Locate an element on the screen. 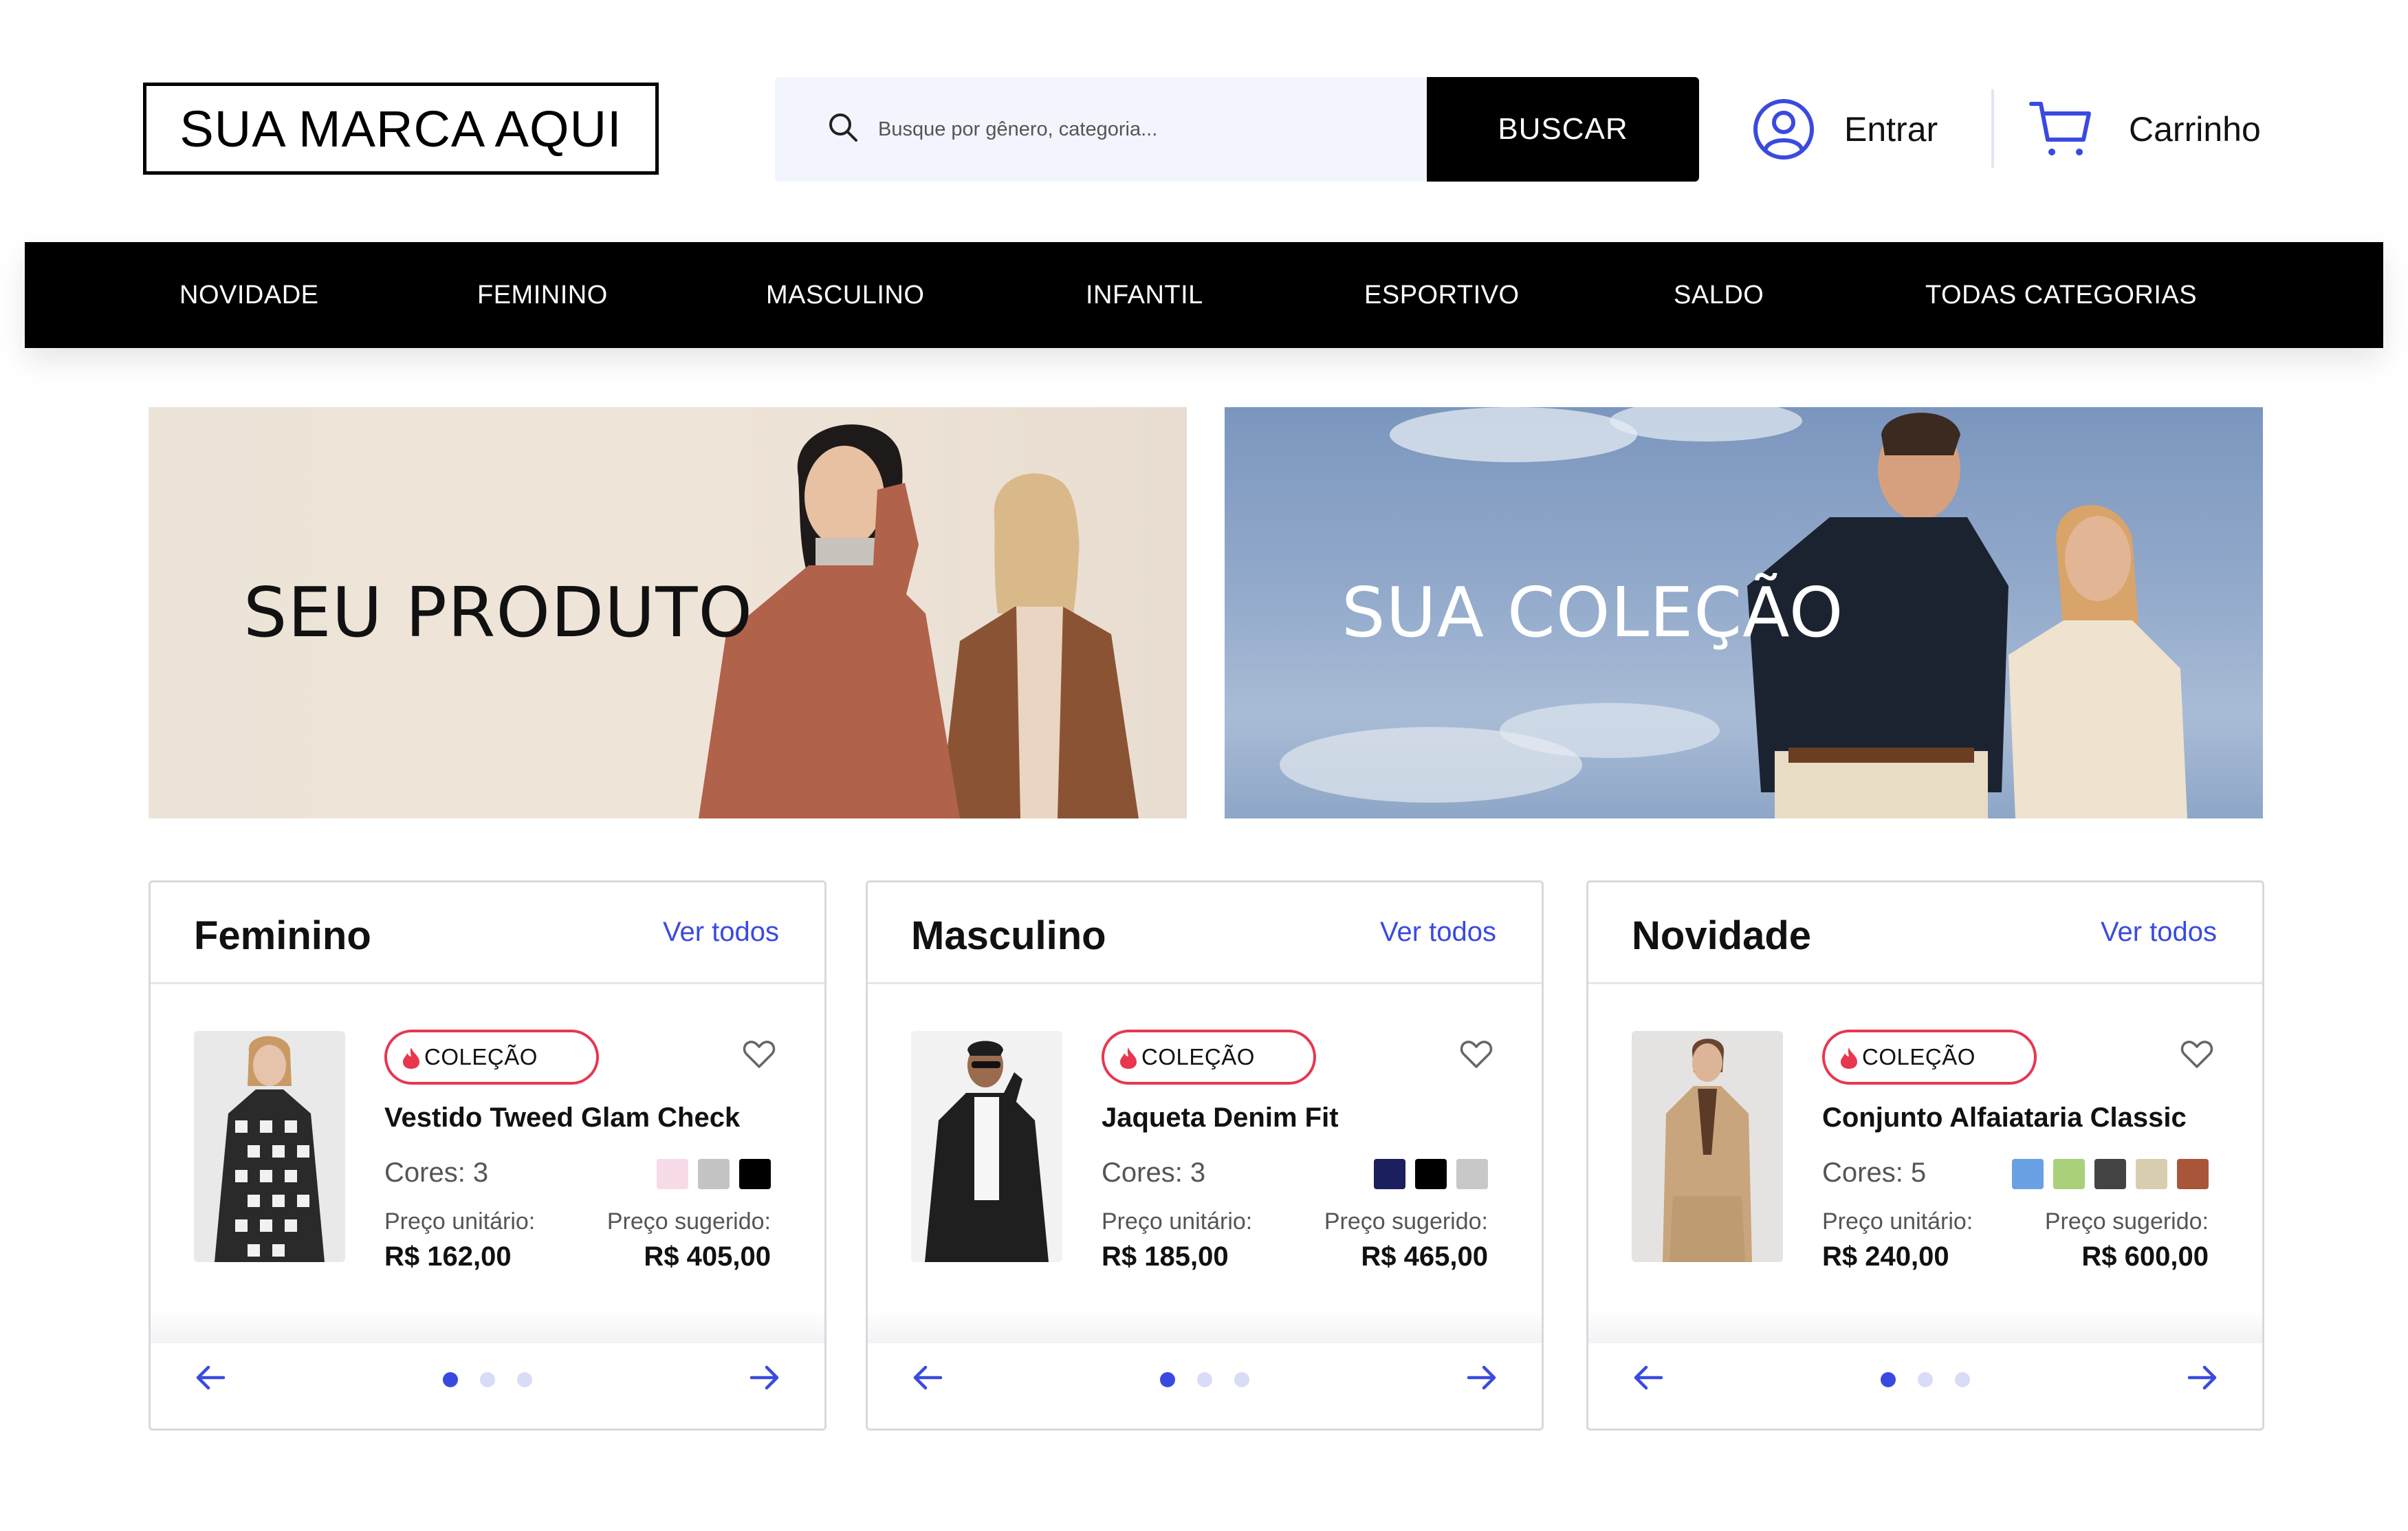 This screenshot has height=1531, width=2408. product-name: Jaqueta Denim Fit is located at coordinates (1220, 1118).